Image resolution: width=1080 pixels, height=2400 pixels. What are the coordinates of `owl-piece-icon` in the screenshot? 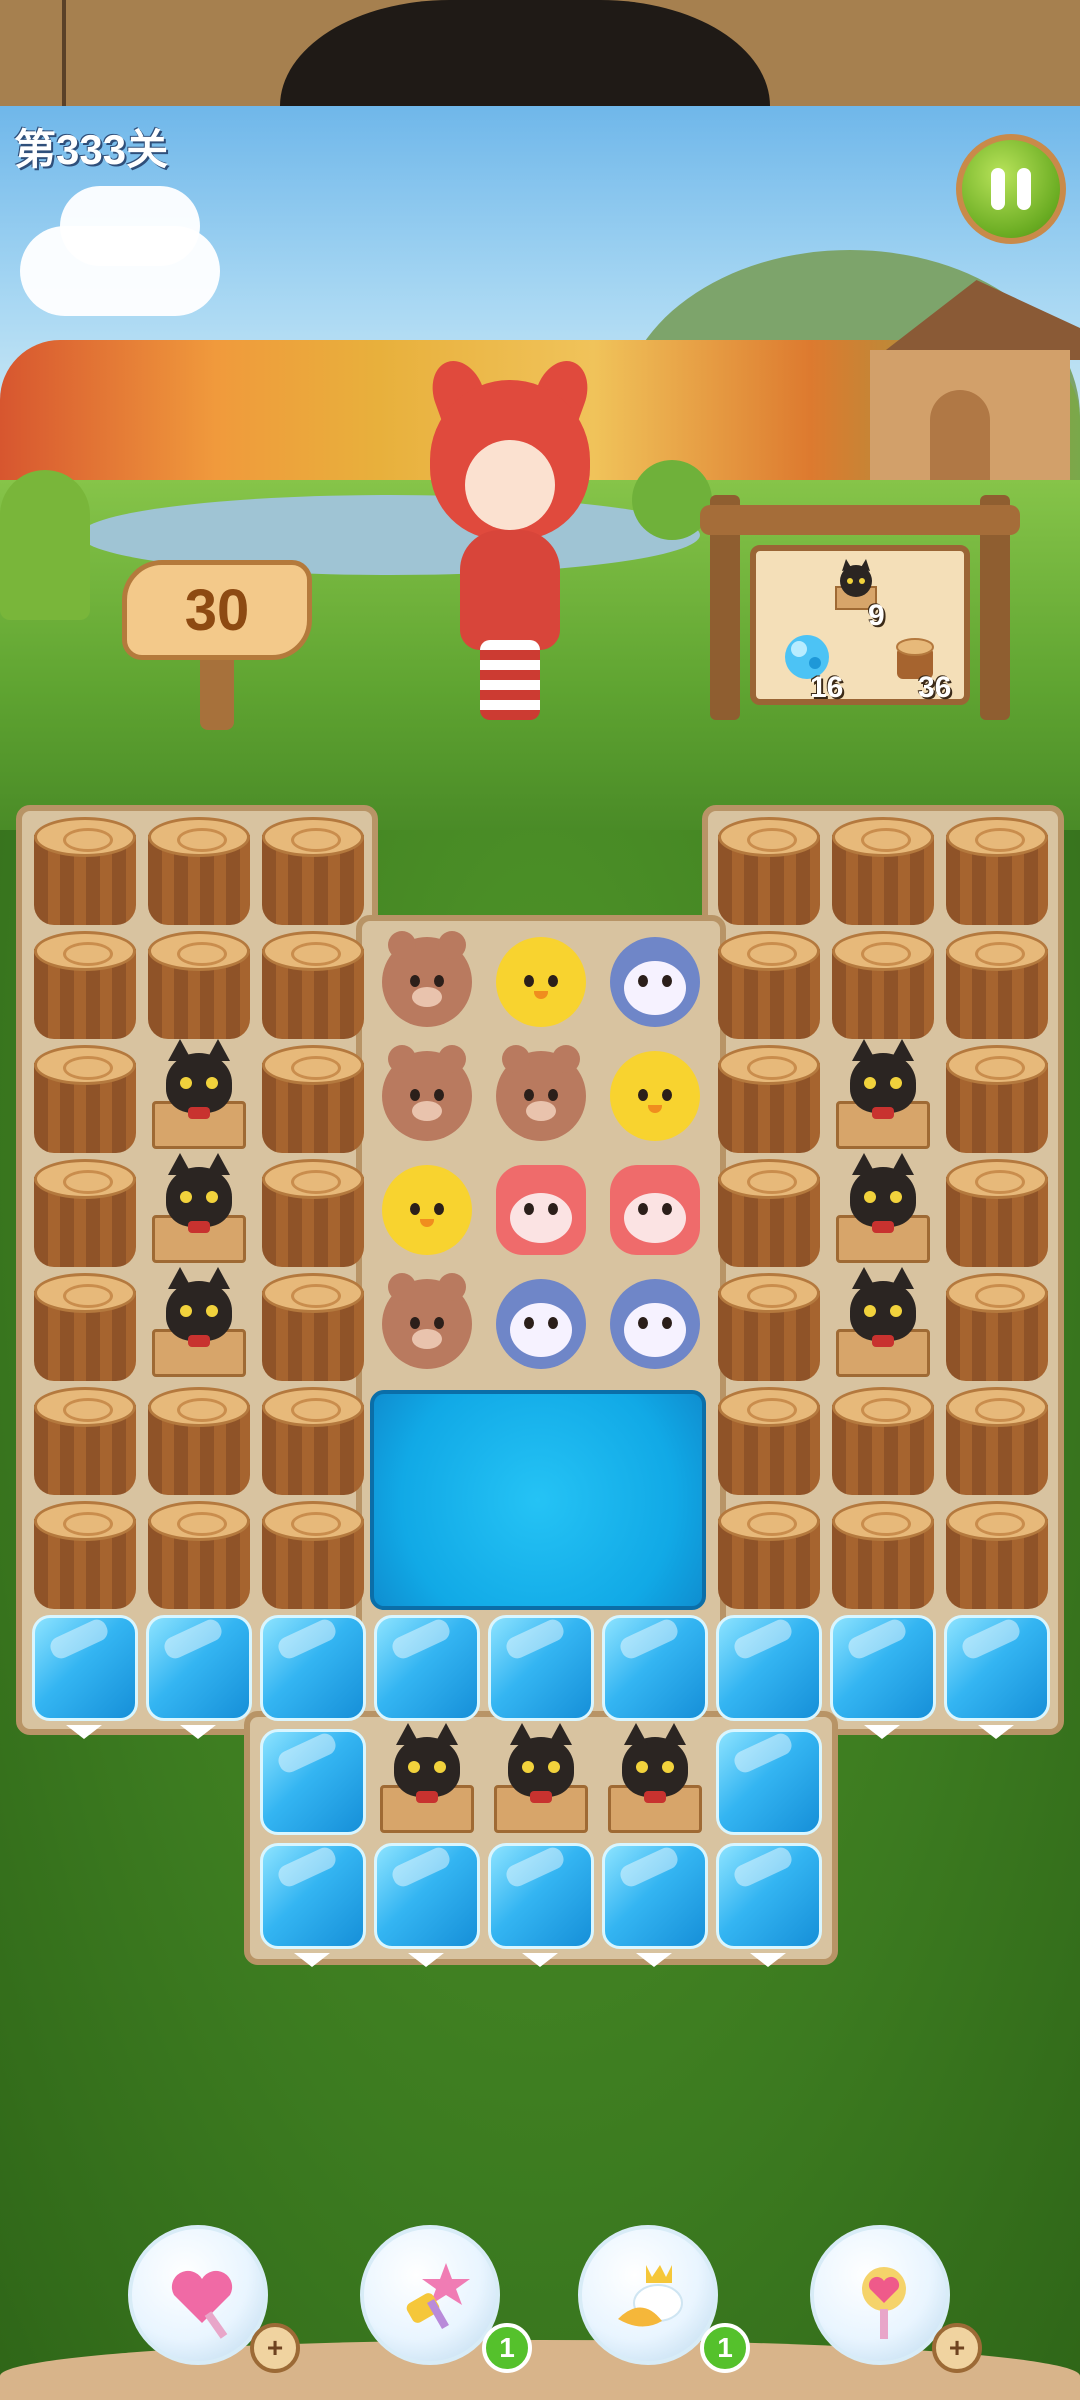 It's located at (541, 1324).